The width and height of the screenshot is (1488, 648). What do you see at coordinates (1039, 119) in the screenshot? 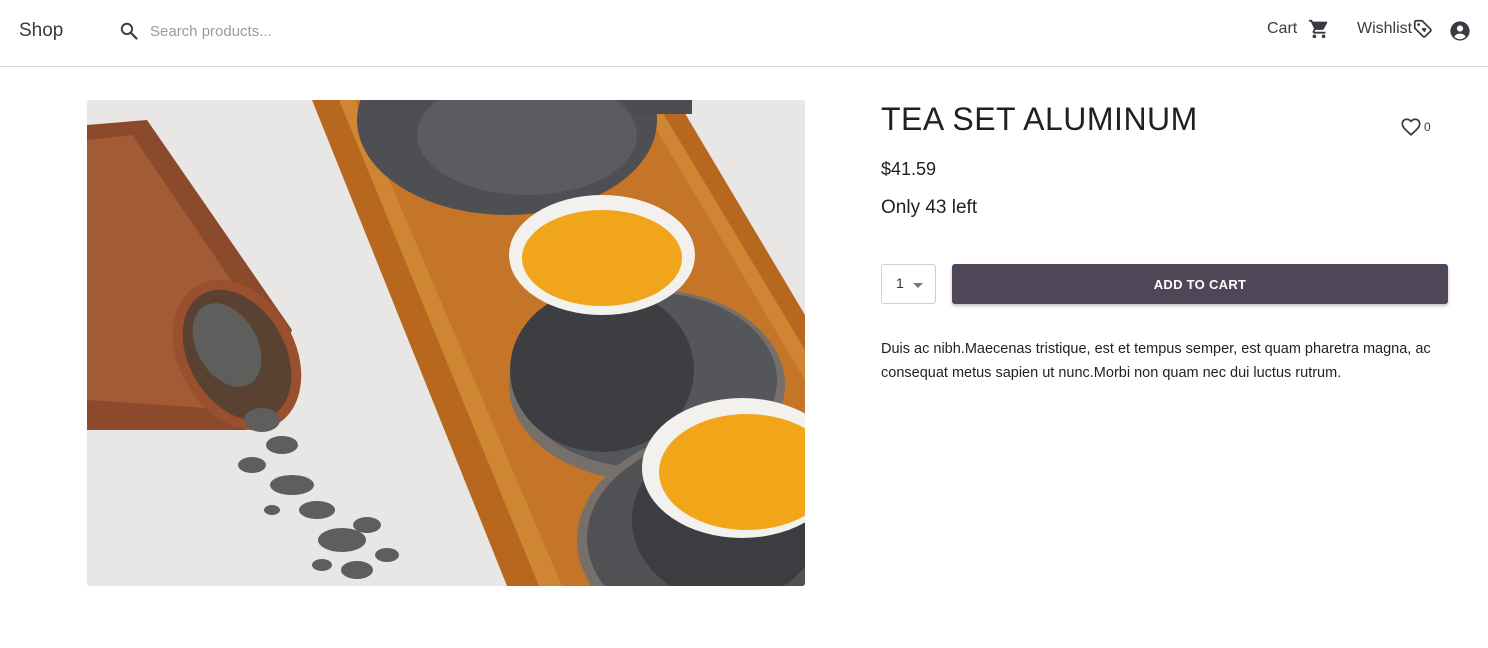
I see `product-title: TEA SET ALUMINUM` at bounding box center [1039, 119].